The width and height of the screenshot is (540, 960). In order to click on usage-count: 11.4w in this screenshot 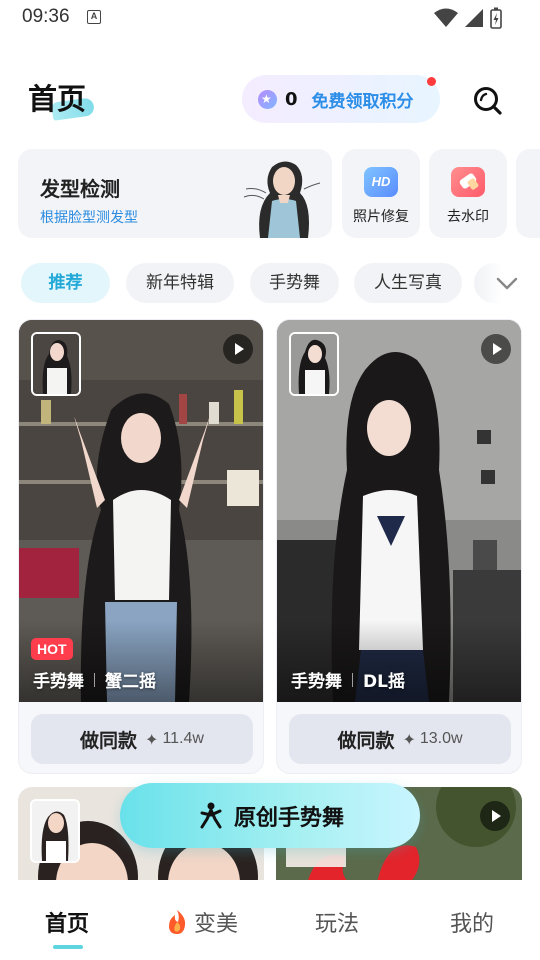, I will do `click(183, 738)`.